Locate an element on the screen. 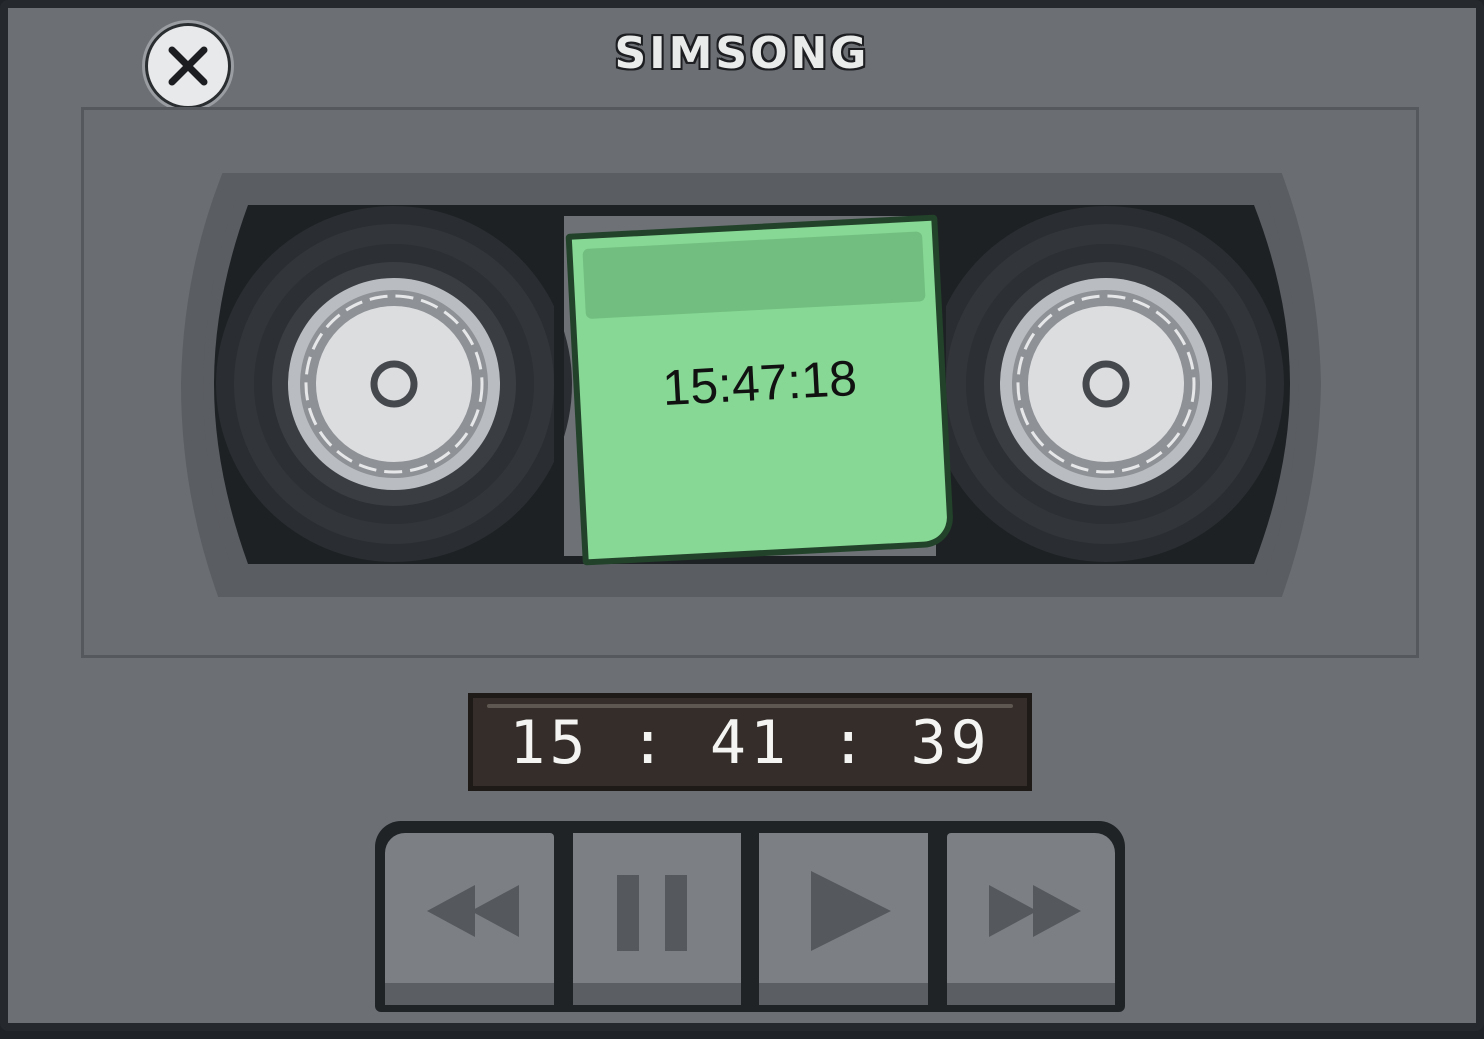 This screenshot has height=1039, width=1484. transport-controls is located at coordinates (750, 916).